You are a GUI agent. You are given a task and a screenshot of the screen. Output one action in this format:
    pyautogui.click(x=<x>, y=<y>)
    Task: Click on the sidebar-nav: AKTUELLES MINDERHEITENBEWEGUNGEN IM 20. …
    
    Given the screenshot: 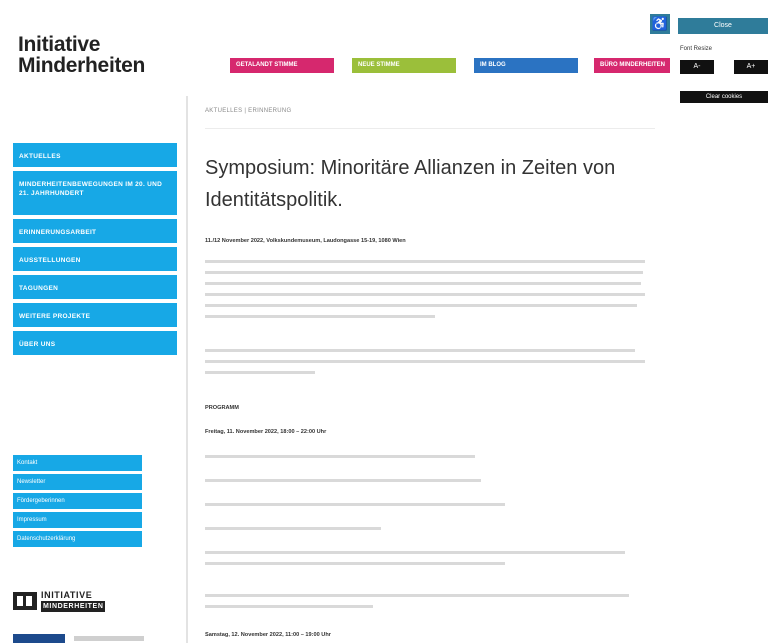 What is the action you would take?
    pyautogui.click(x=95, y=251)
    